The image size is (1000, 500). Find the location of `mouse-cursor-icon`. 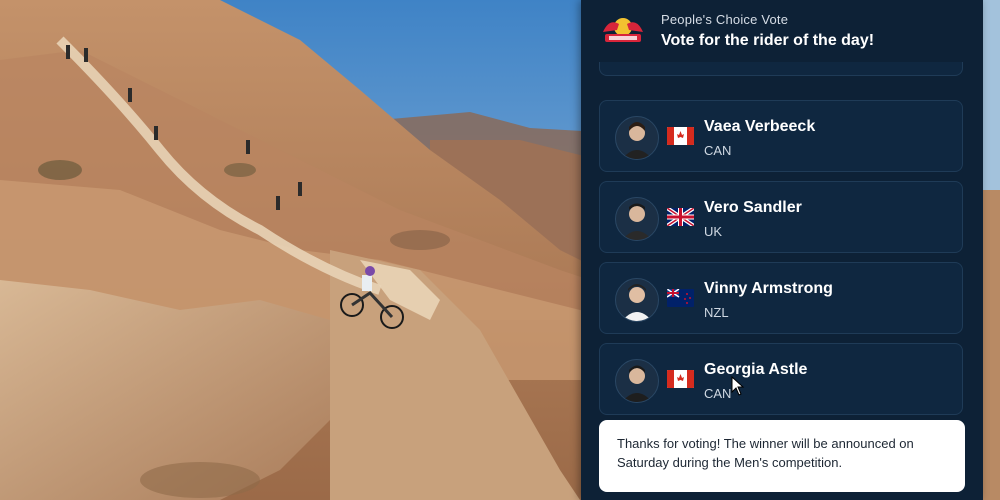

mouse-cursor-icon is located at coordinates (738, 385).